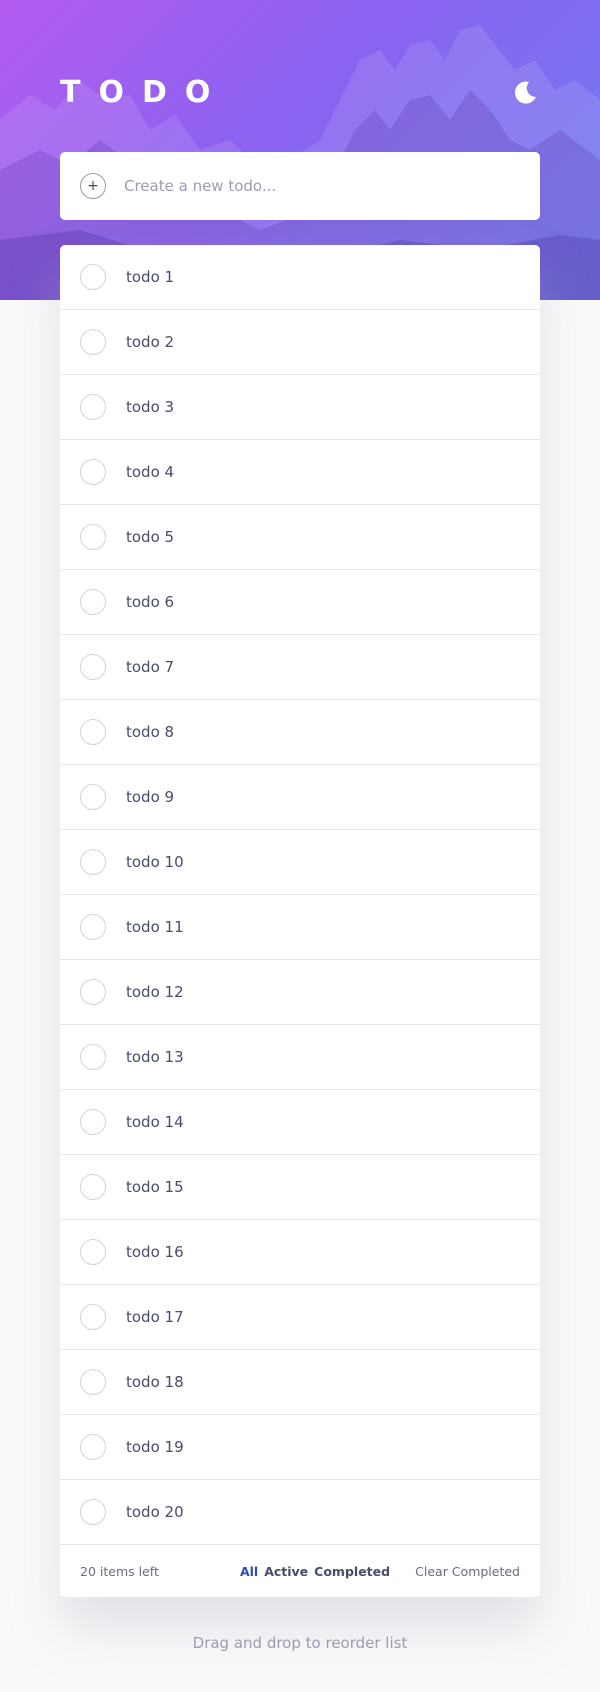 This screenshot has height=1692, width=600. I want to click on add-todo-button: +, so click(93, 186).